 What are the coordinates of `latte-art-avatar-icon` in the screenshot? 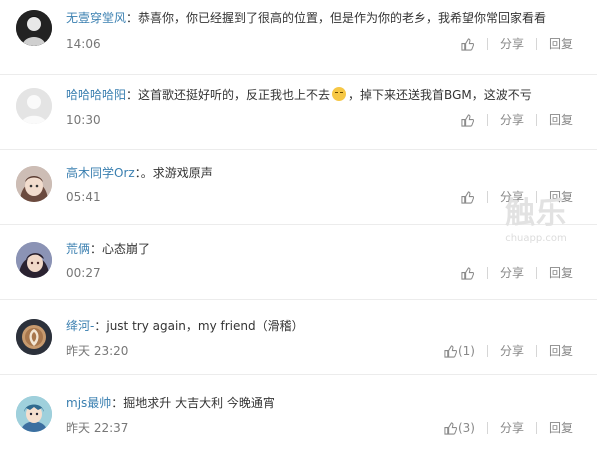 It's located at (34, 337).